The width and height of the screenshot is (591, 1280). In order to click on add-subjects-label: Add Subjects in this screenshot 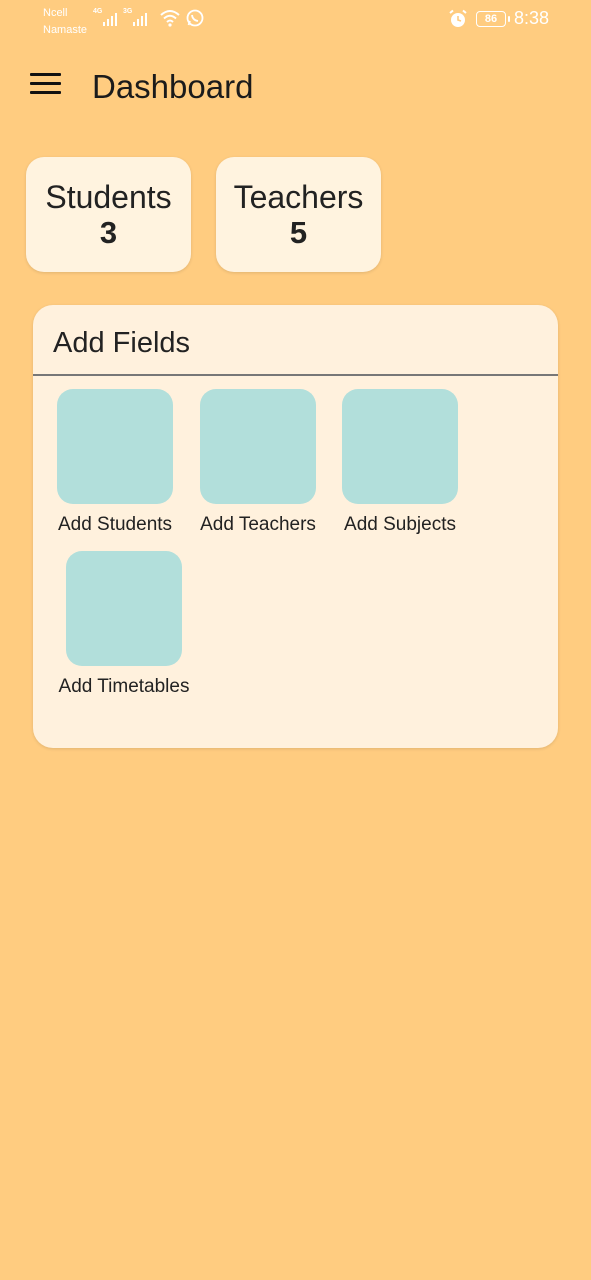, I will do `click(400, 524)`.